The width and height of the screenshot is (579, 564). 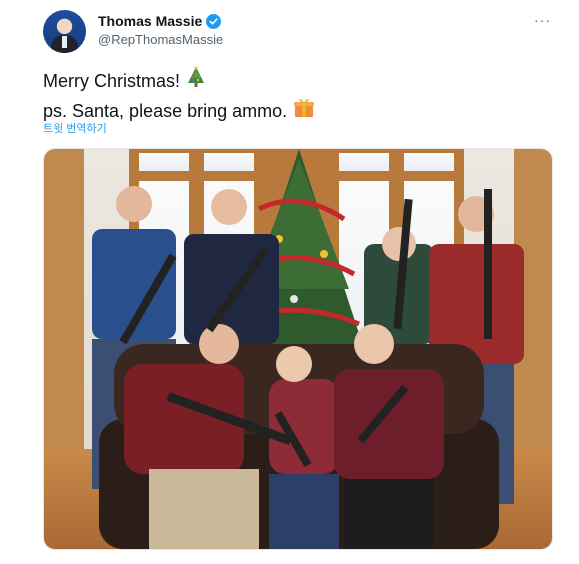 I want to click on christmas-tree-icon, so click(x=196, y=81).